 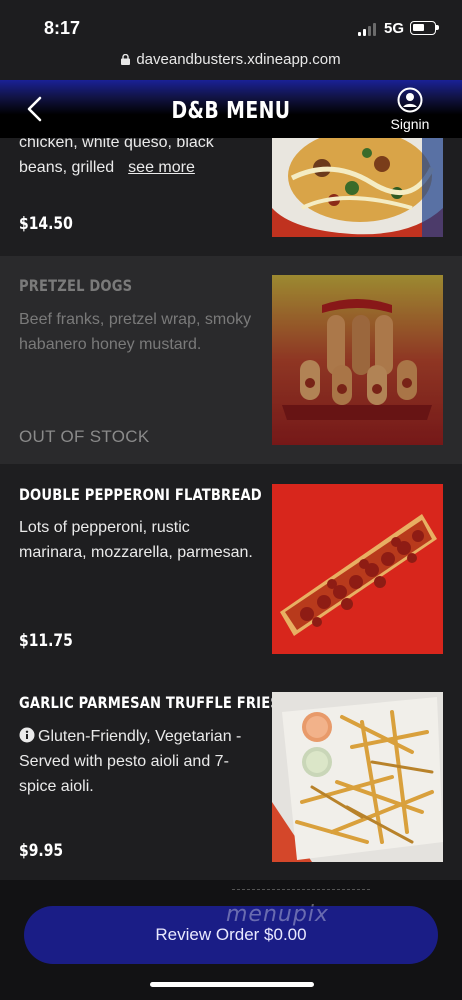 What do you see at coordinates (231, 22) in the screenshot?
I see `status-bar: 8:17 5G` at bounding box center [231, 22].